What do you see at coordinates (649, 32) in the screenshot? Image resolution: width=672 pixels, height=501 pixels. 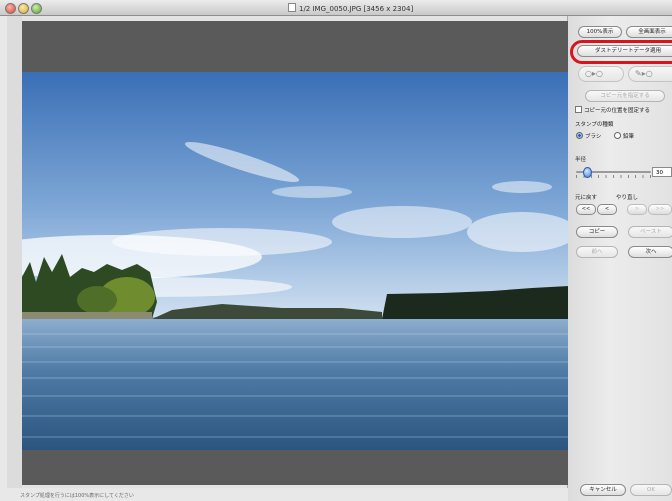 I see `fit-screen-button: 全画面表示` at bounding box center [649, 32].